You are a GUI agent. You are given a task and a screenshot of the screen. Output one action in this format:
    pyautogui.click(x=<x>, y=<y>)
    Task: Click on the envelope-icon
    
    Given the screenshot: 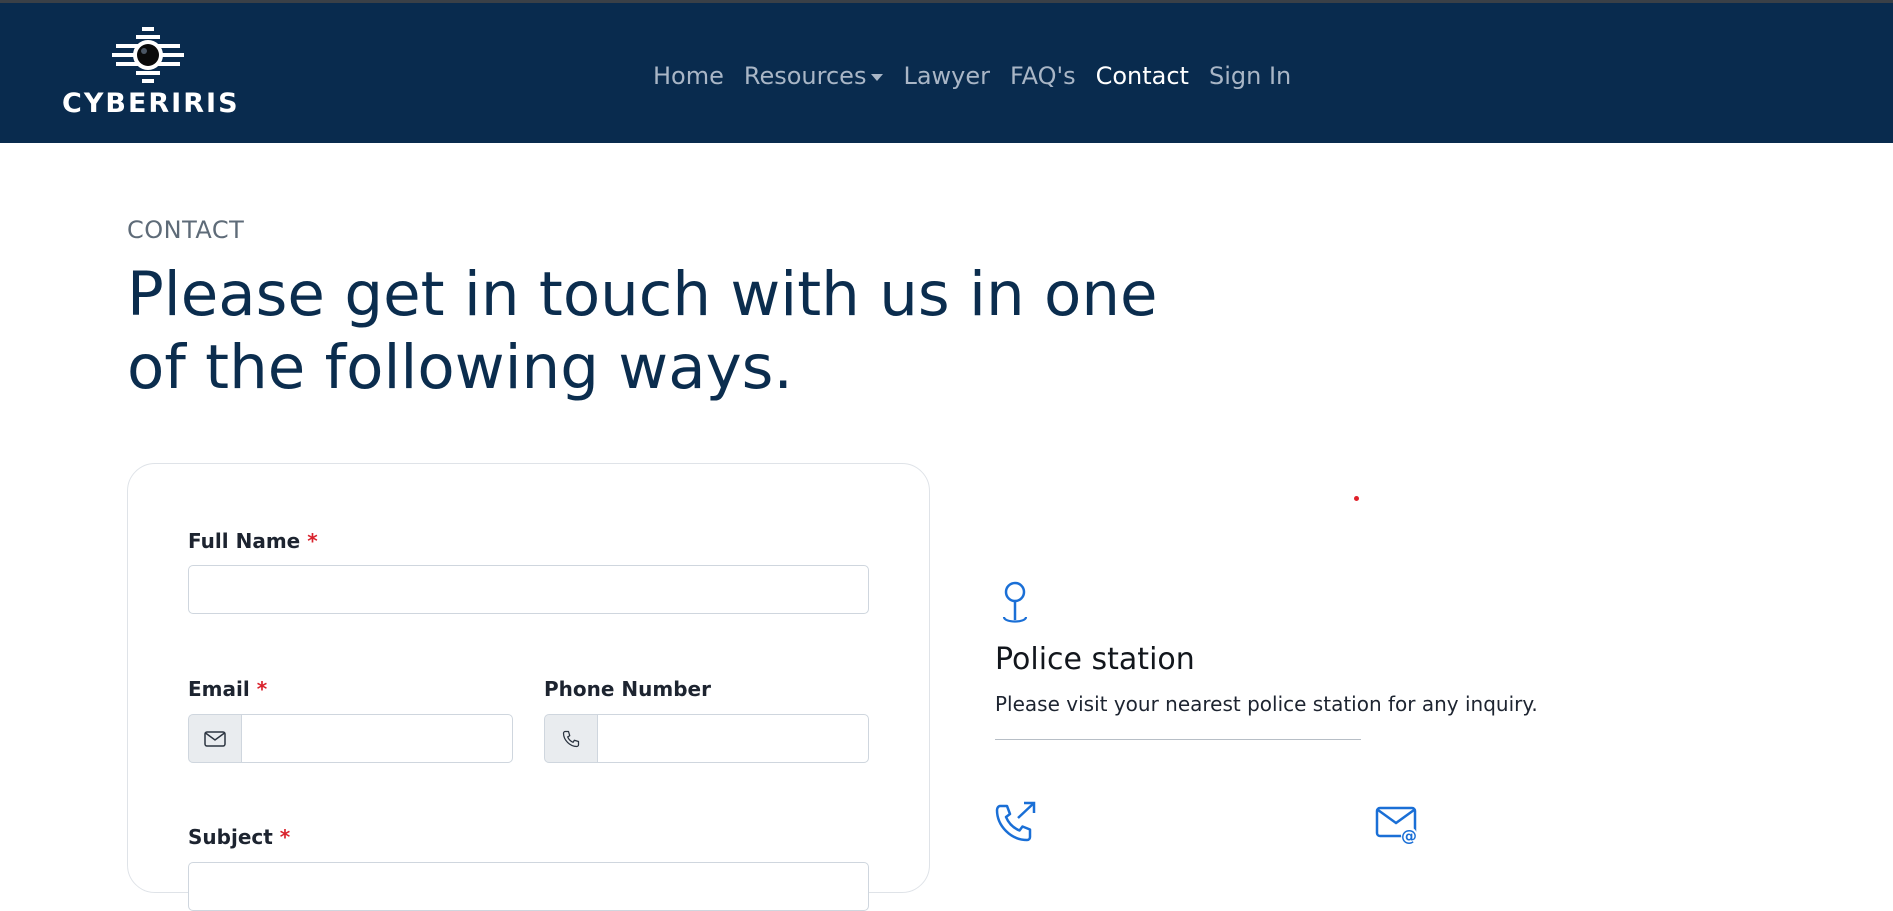 What is the action you would take?
    pyautogui.click(x=215, y=738)
    